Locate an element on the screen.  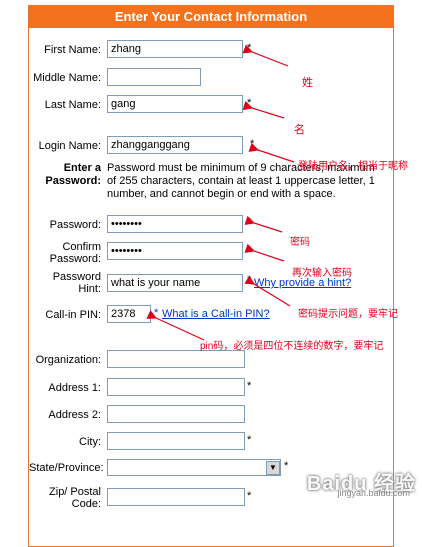
annotation-password: 密码 is located at coordinates (300, 242).